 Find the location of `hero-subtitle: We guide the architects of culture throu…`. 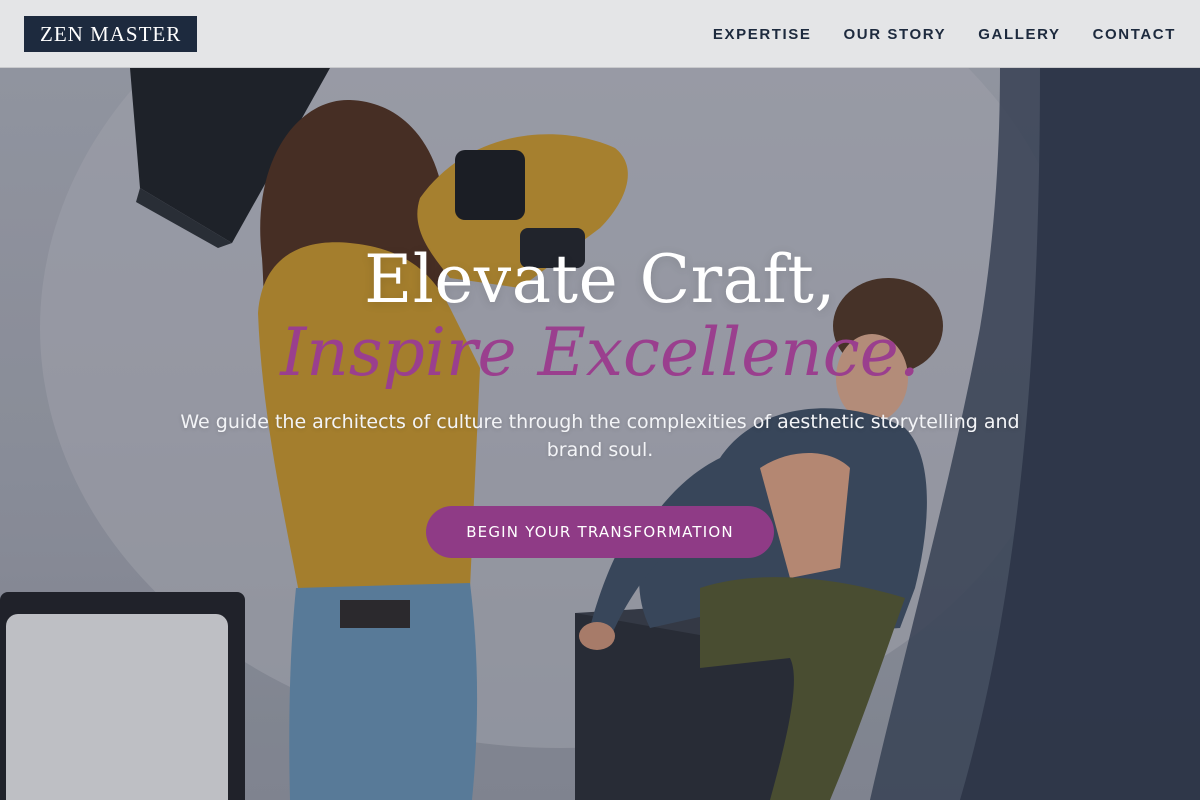

hero-subtitle: We guide the architects of culture throu… is located at coordinates (600, 436).